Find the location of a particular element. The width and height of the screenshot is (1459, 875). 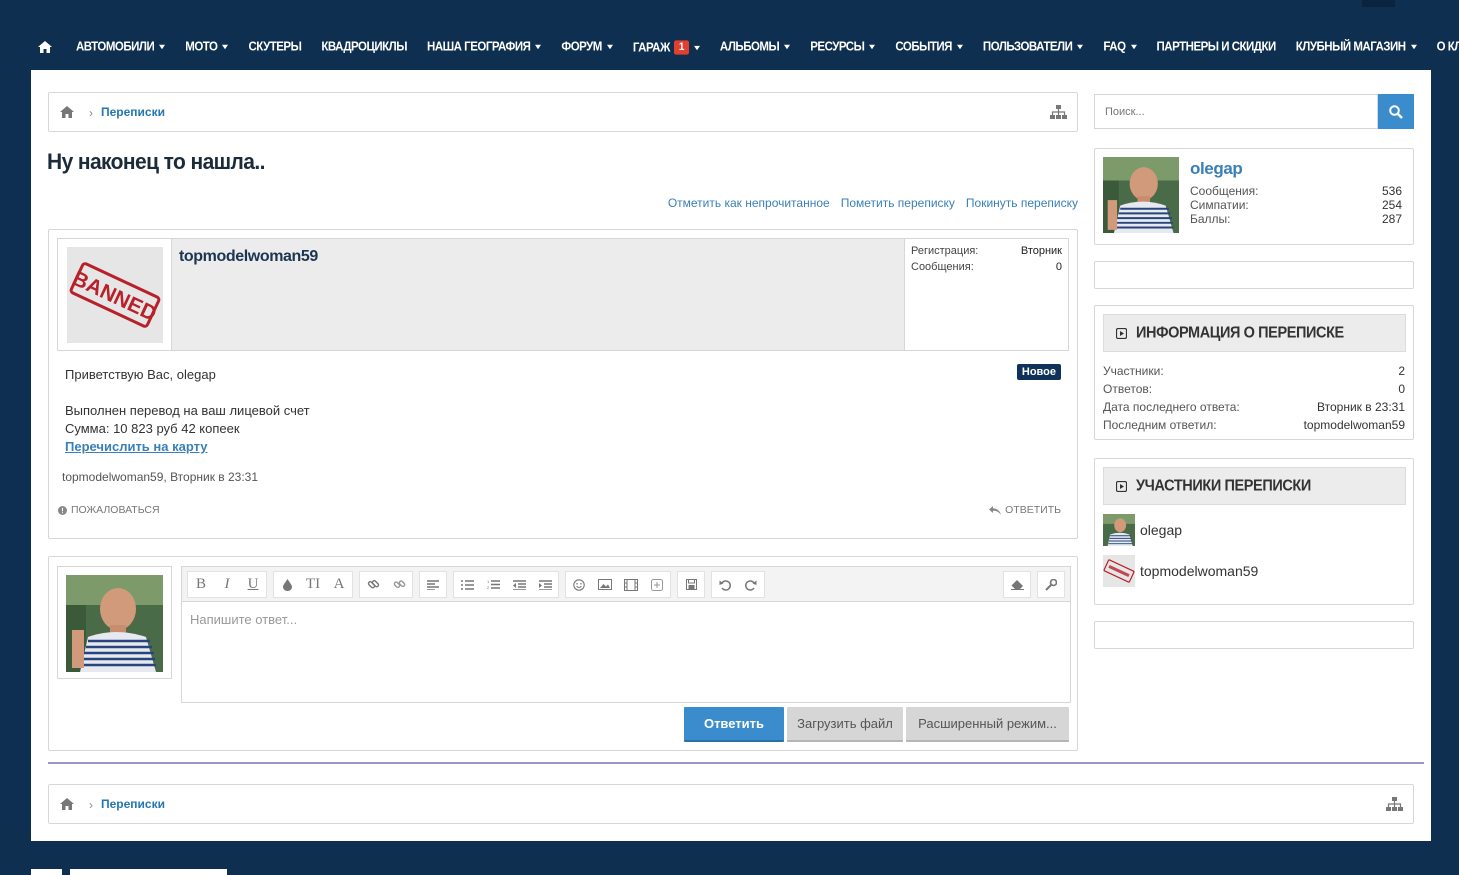

smiley-icon is located at coordinates (579, 584).